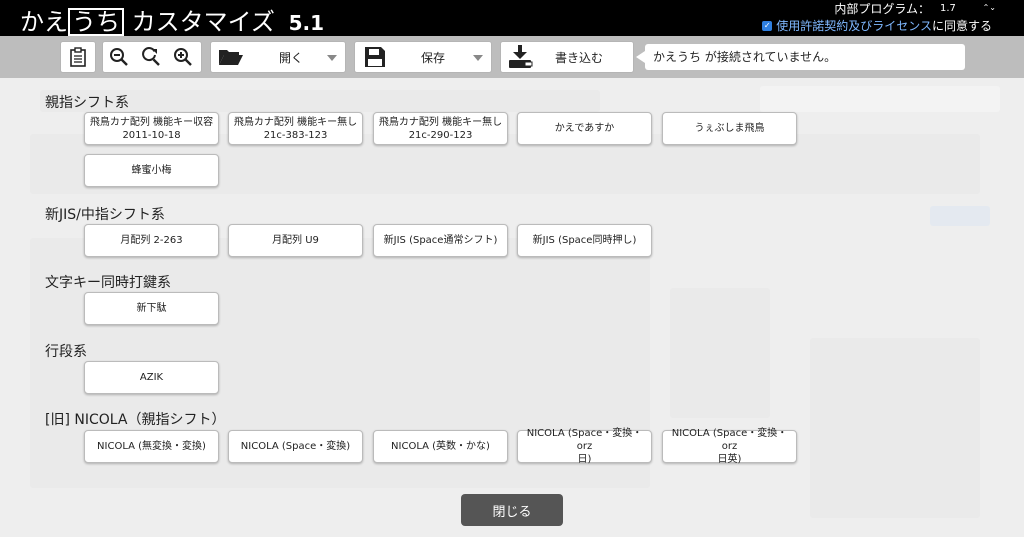  I want to click on preset-button: NICOLA (Space・変換・orz 日英), so click(729, 446).